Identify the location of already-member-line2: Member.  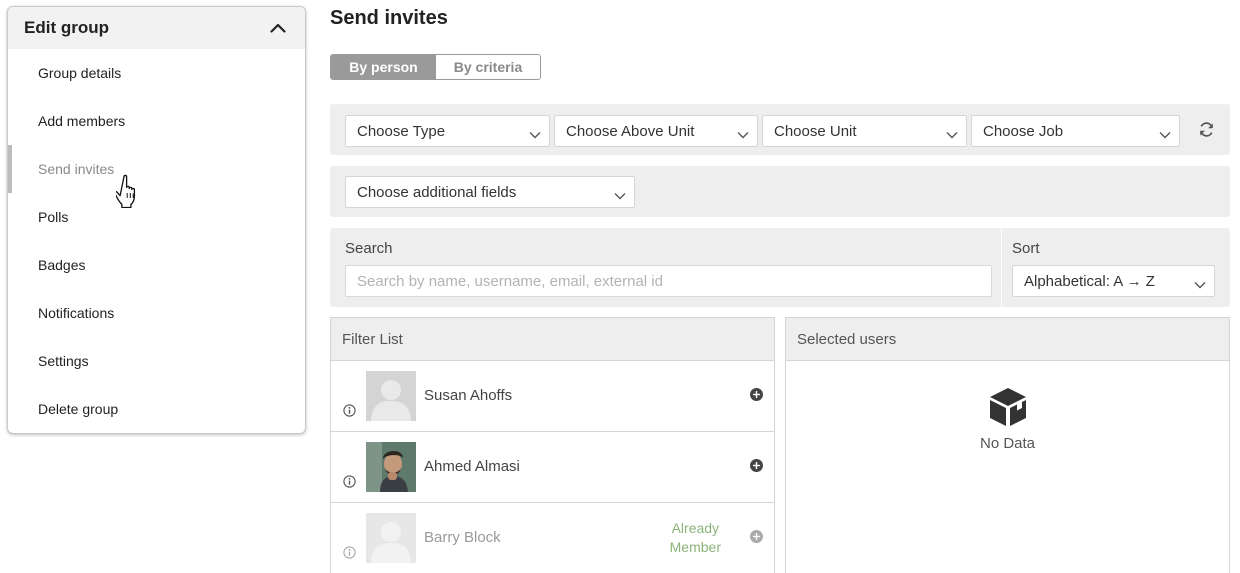
(695, 547).